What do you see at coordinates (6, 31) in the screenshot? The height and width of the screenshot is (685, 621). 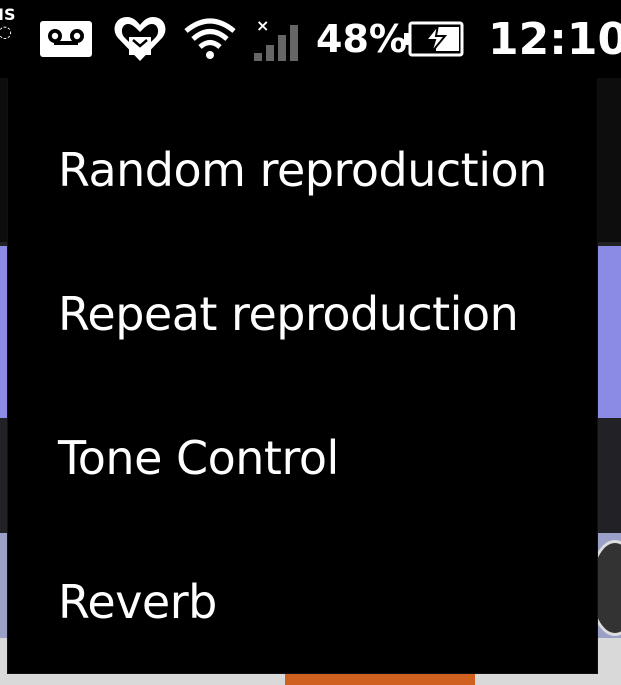 I see `status-edge-circle-icon: ◌` at bounding box center [6, 31].